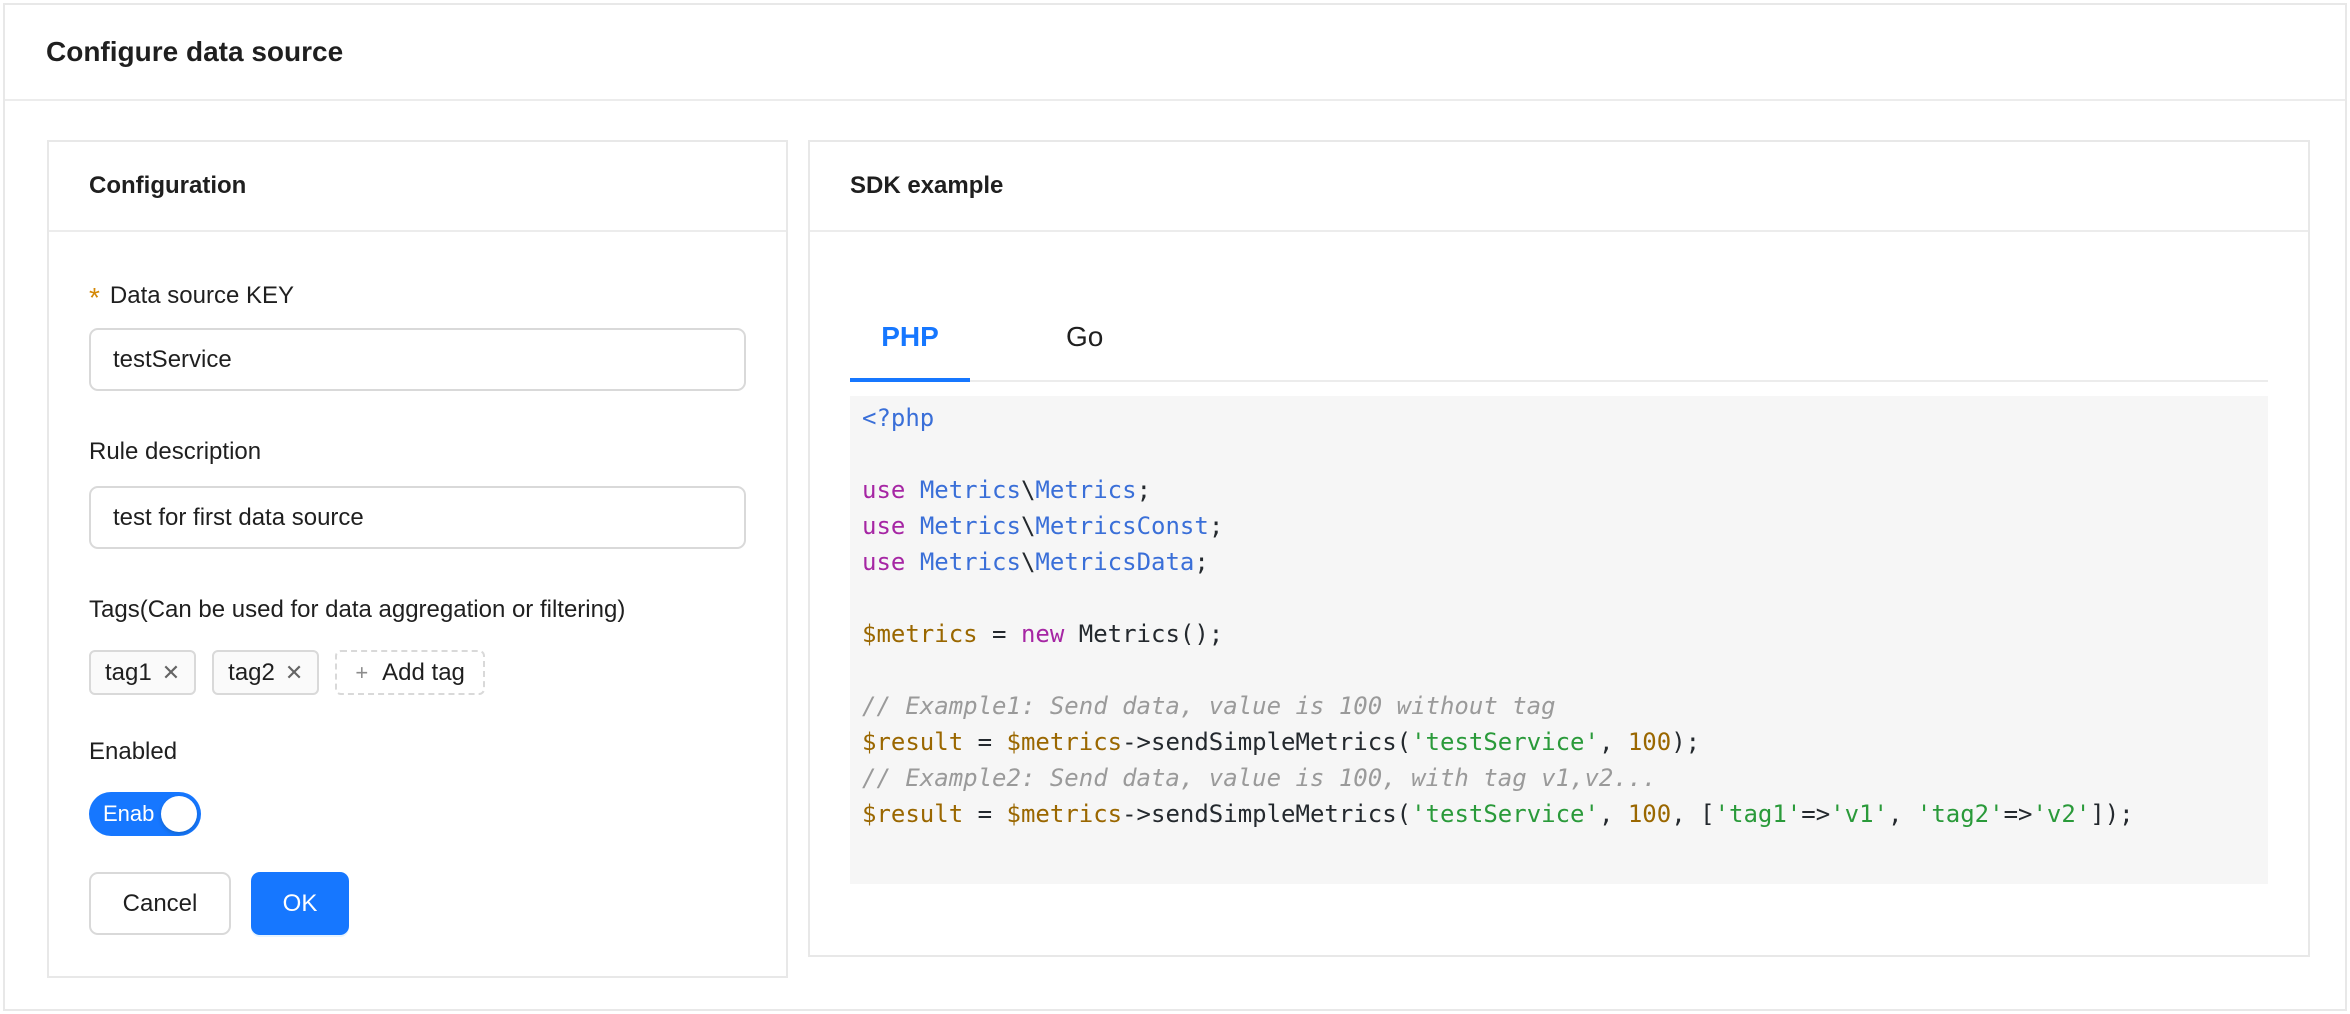 The image size is (2350, 1014). Describe the element at coordinates (179, 814) in the screenshot. I see `switch-knob` at that location.